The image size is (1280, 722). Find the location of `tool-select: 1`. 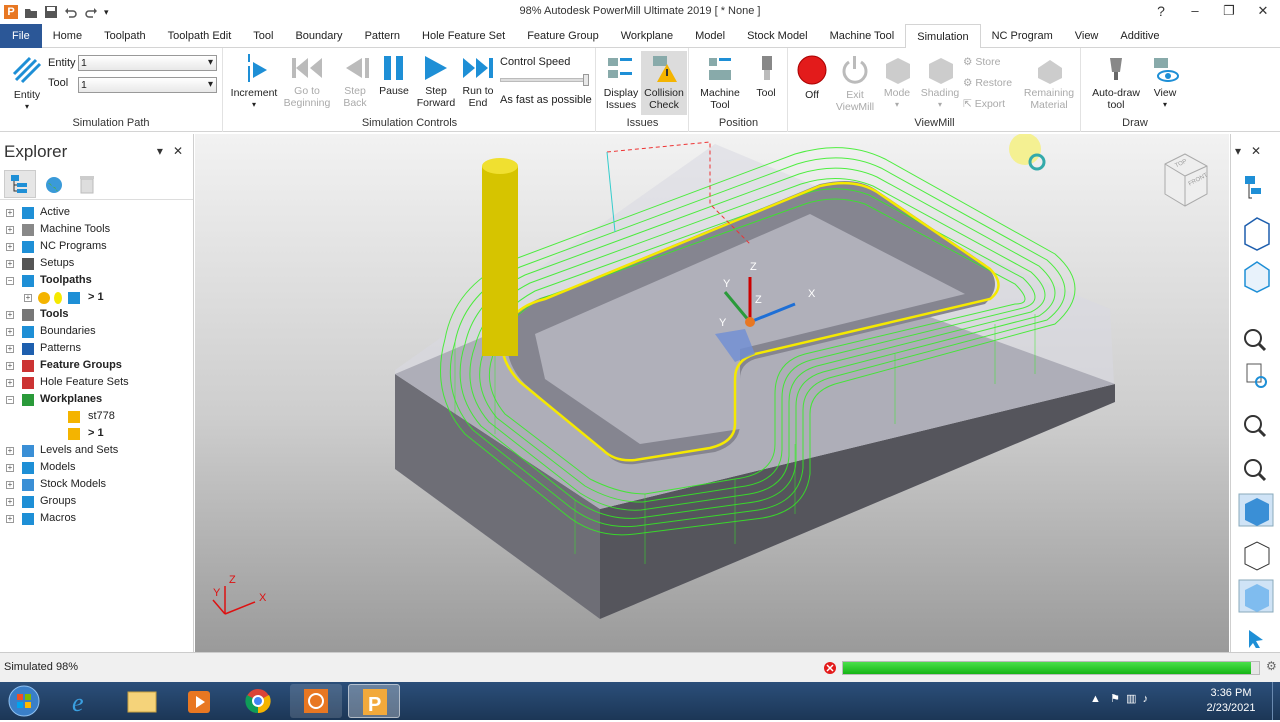

tool-select: 1 is located at coordinates (147, 85).